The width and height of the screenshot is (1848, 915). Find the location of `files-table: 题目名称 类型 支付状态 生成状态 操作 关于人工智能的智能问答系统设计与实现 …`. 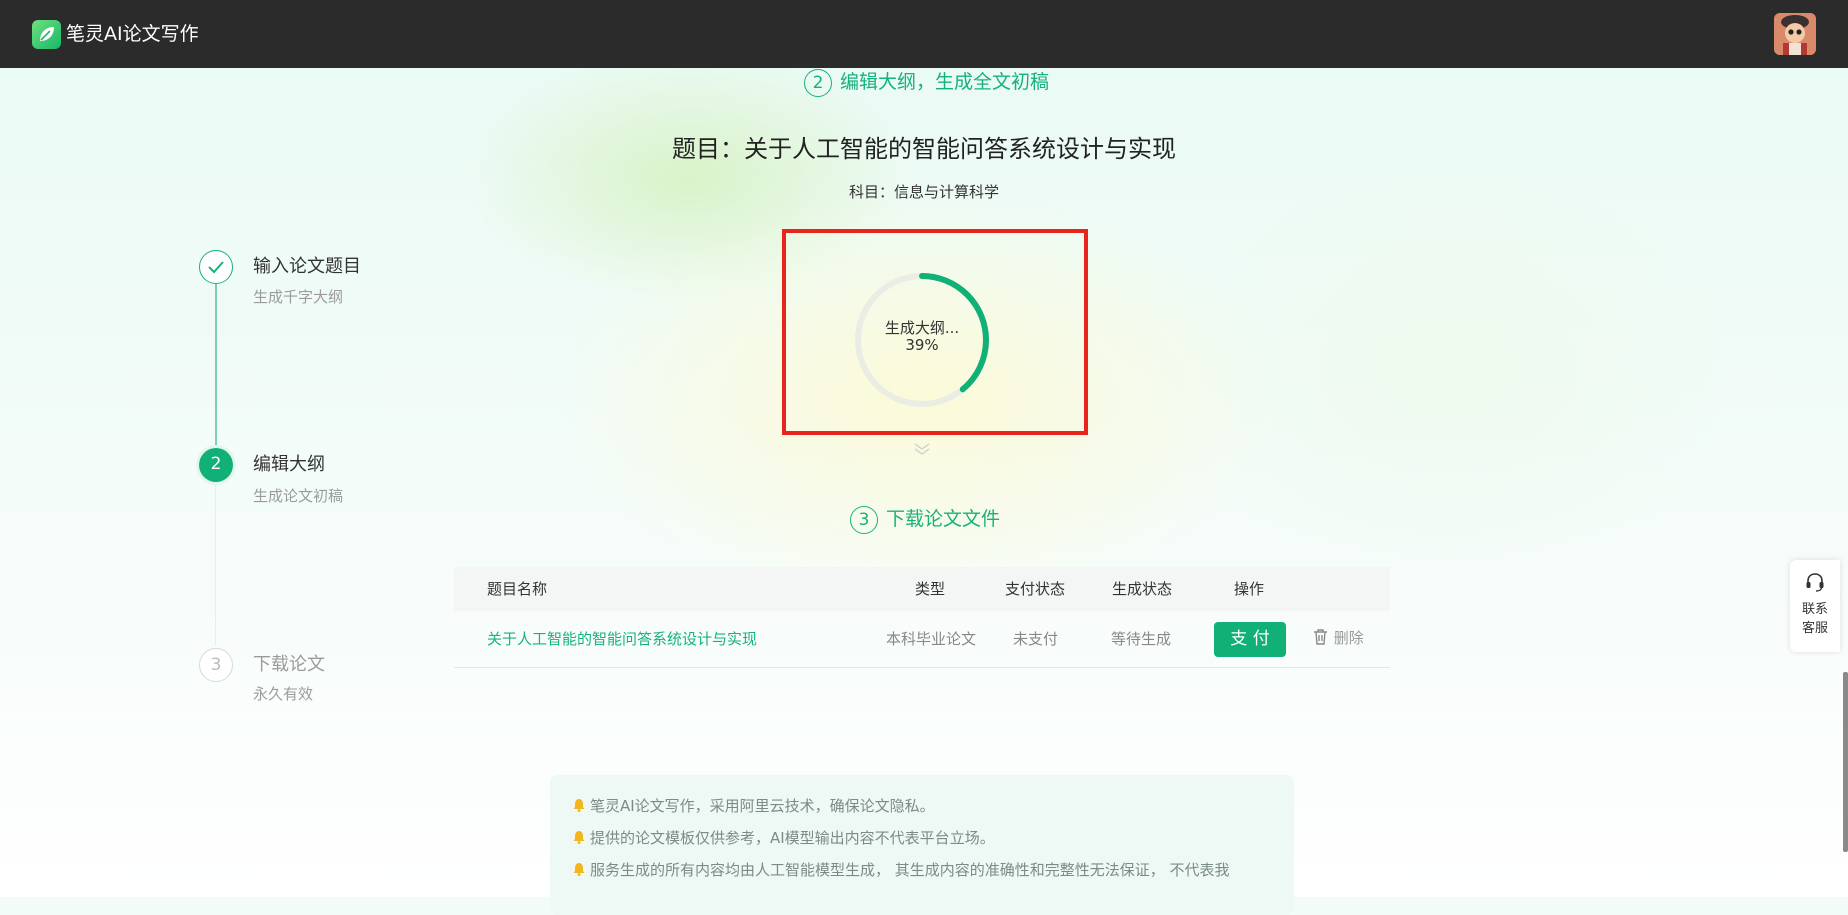

files-table: 题目名称 类型 支付状态 生成状态 操作 关于人工智能的智能问答系统设计与实现 … is located at coordinates (922, 617).